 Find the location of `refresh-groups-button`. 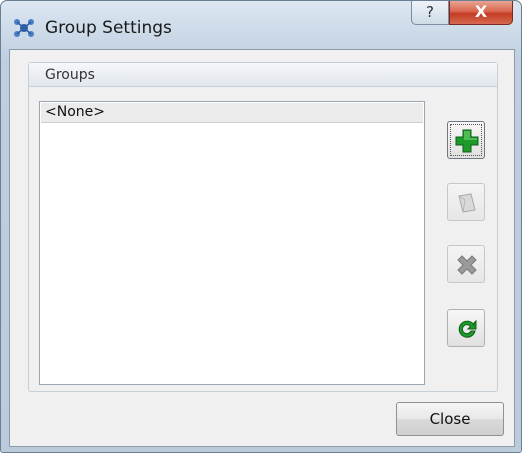

refresh-groups-button is located at coordinates (466, 328).